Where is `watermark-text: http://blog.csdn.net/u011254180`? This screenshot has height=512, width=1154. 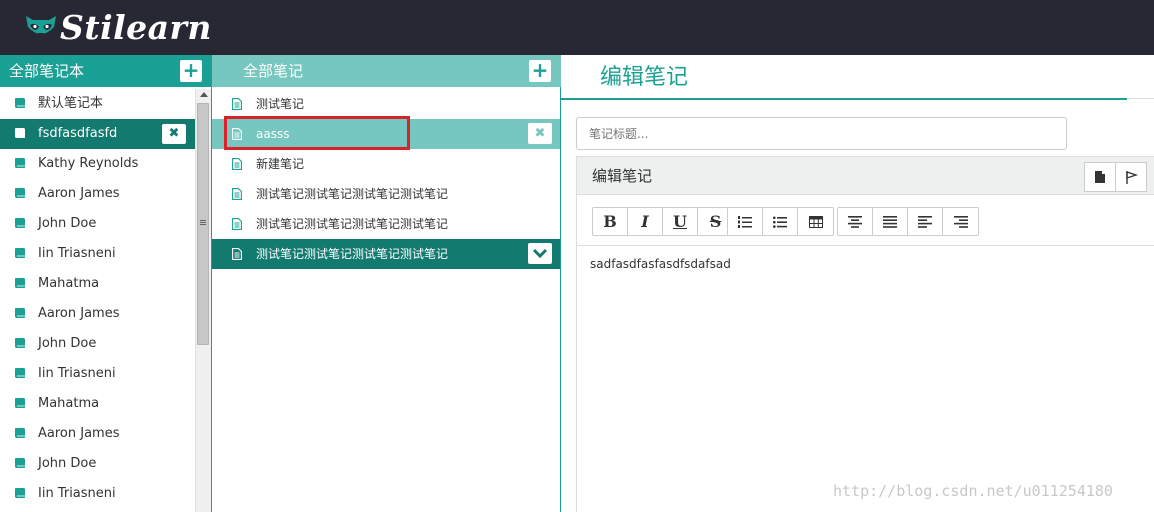
watermark-text: http://blog.csdn.net/u011254180 is located at coordinates (973, 491).